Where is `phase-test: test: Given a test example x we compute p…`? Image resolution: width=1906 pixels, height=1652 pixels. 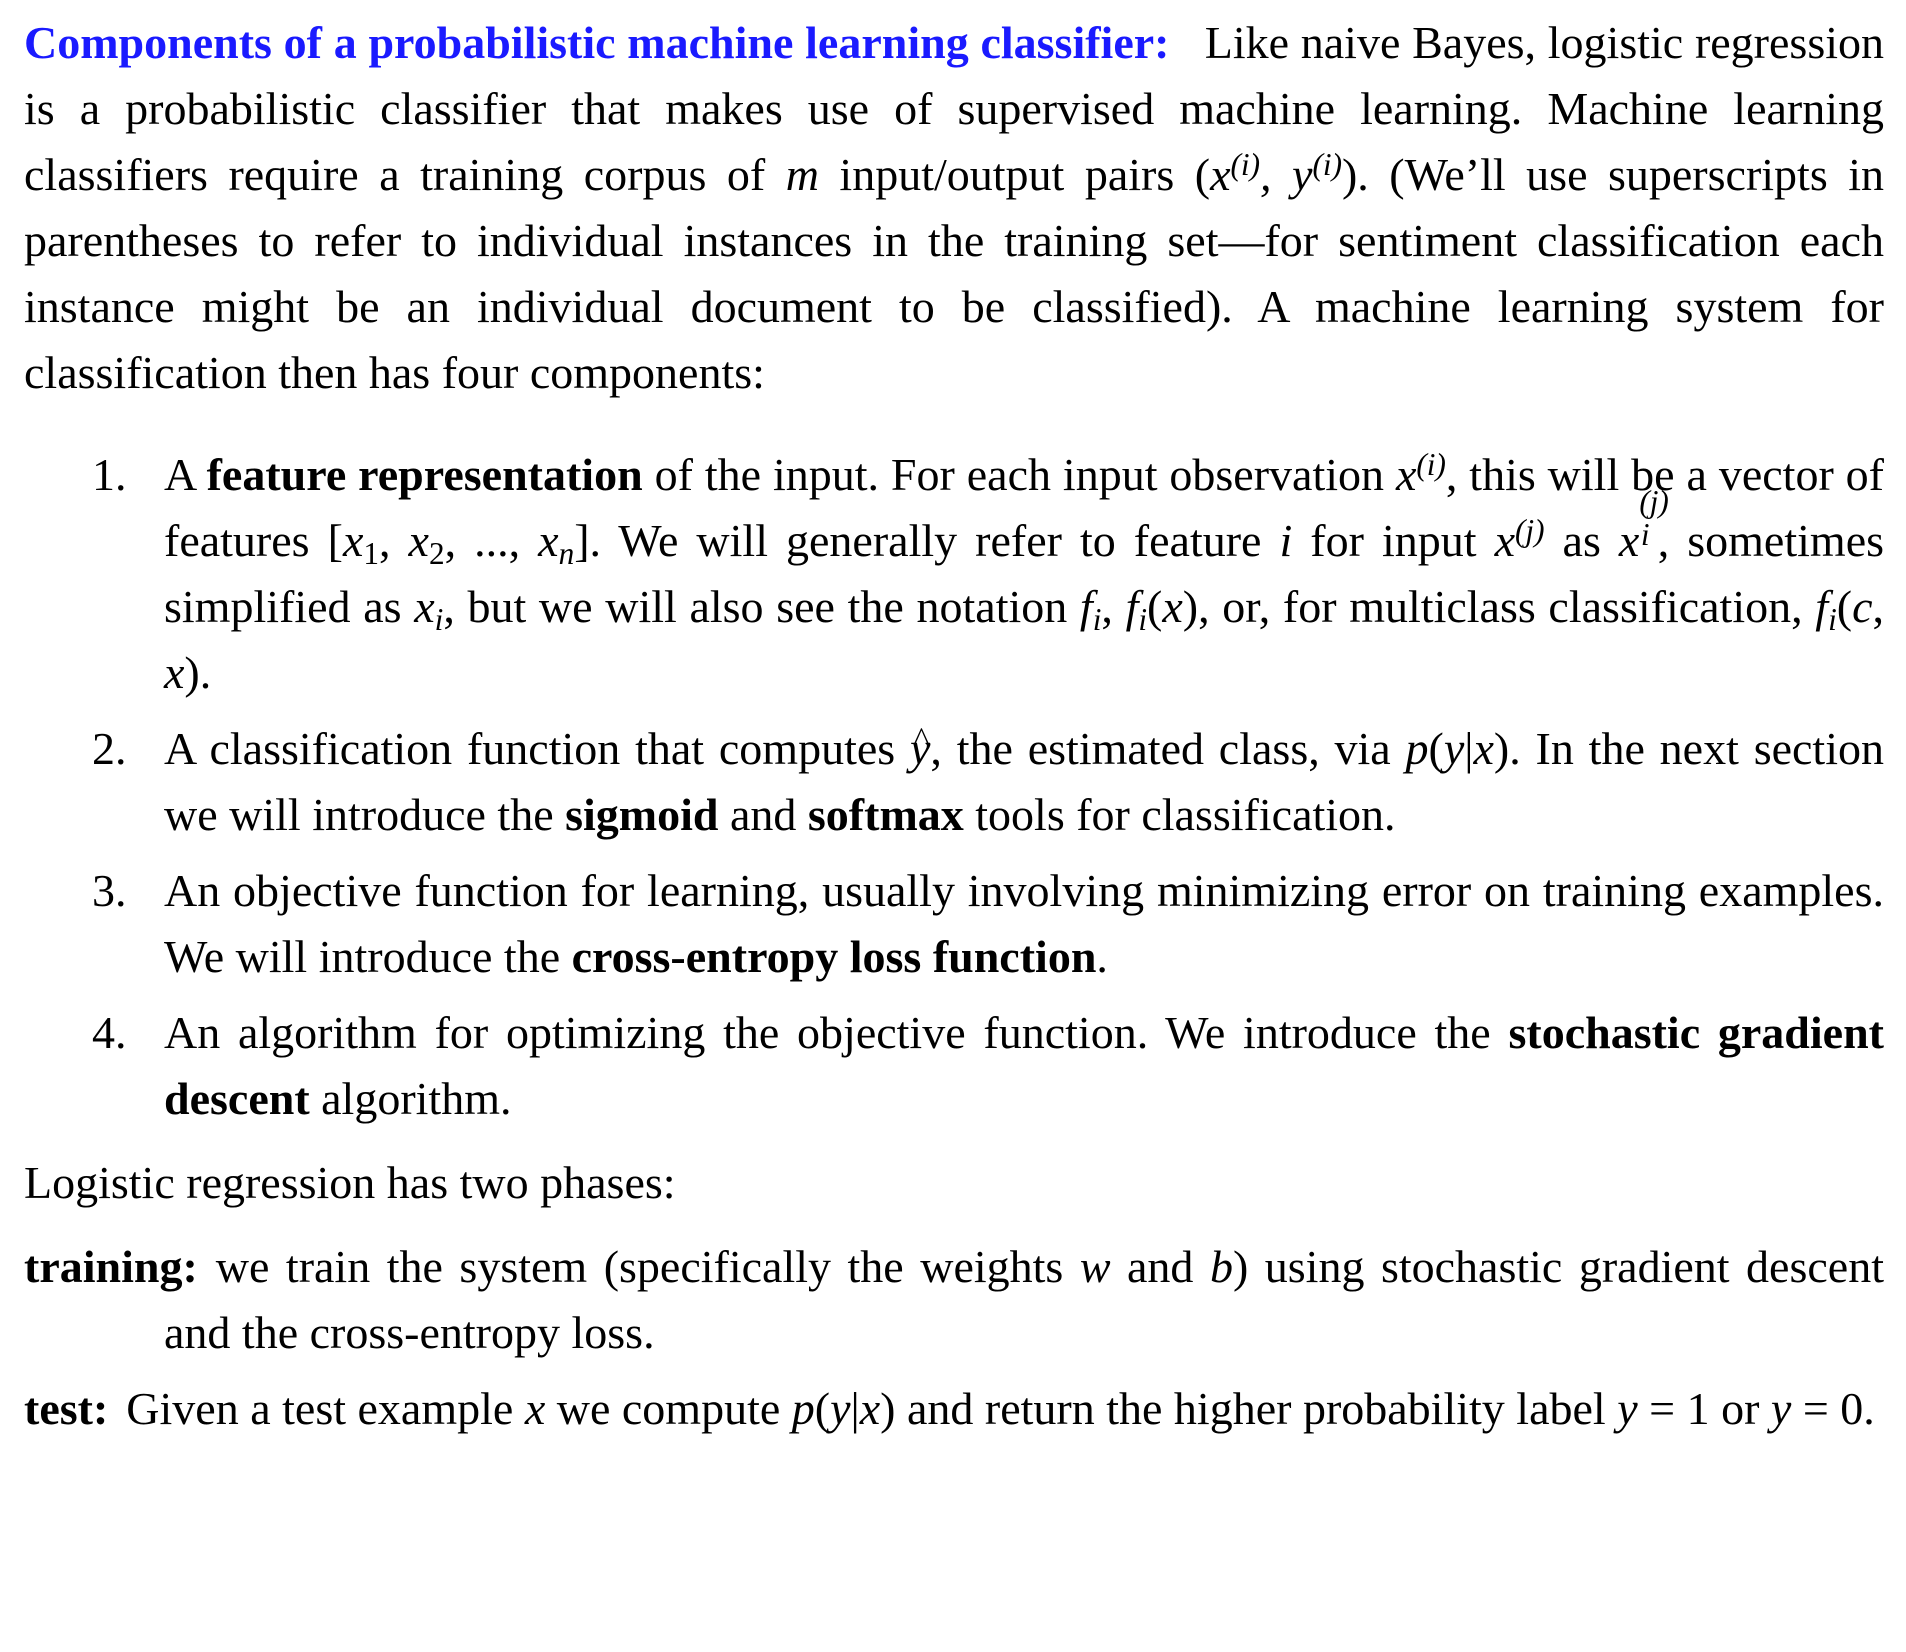 phase-test: test: Given a test example x we compute p… is located at coordinates (949, 1408).